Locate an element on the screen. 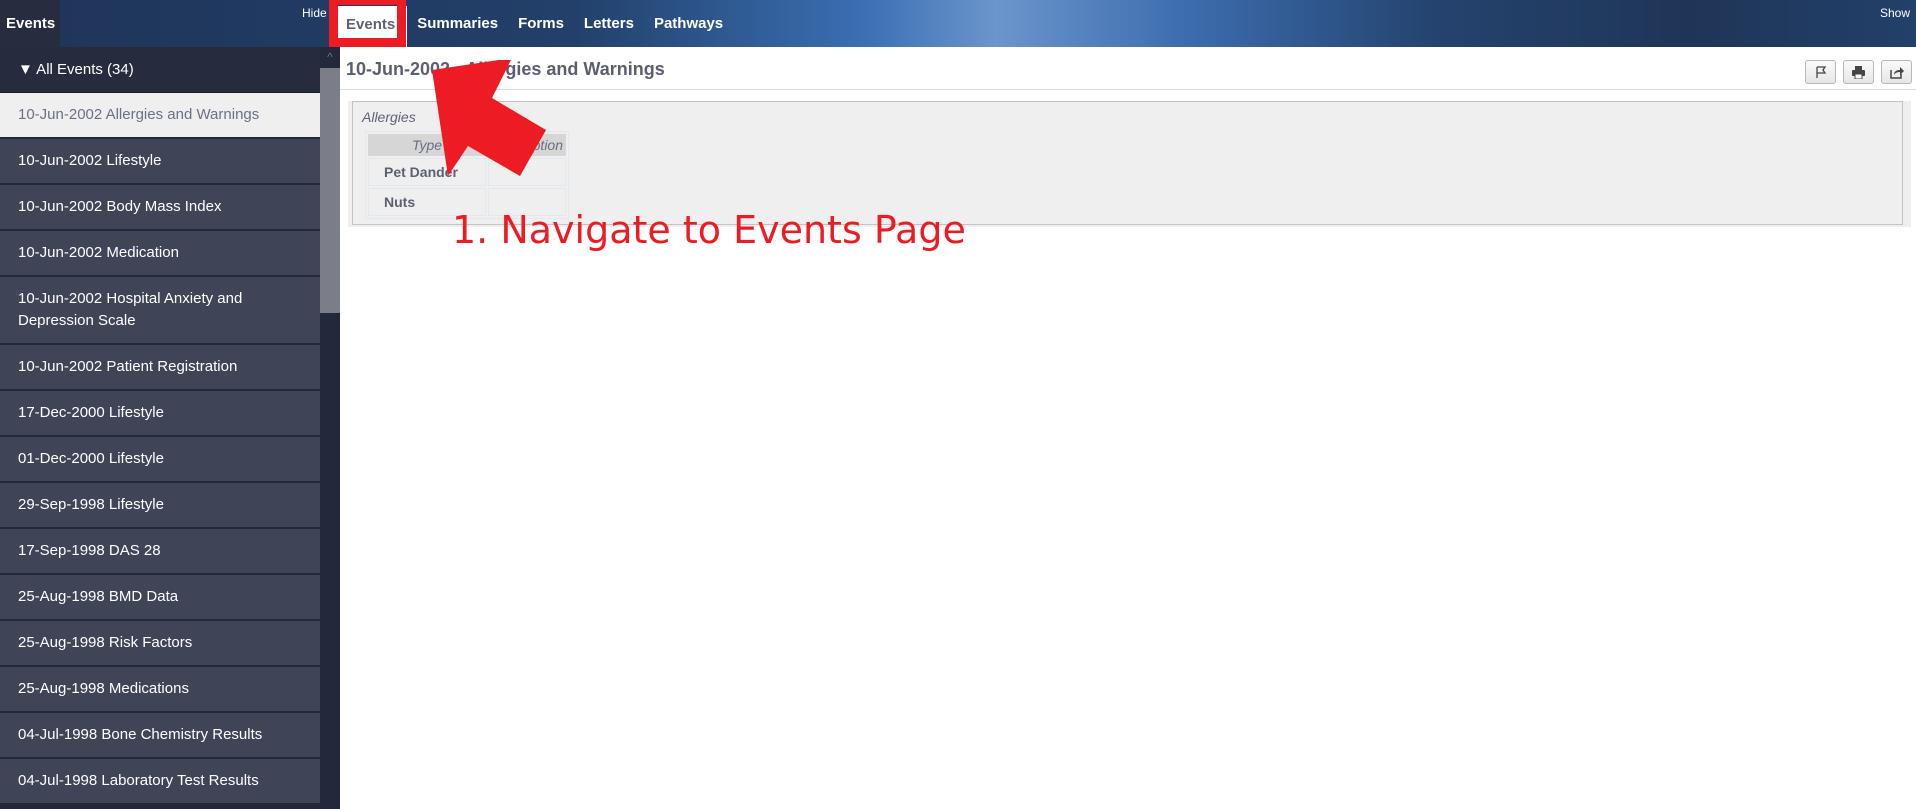 This screenshot has height=809, width=1916. print-button is located at coordinates (1858, 72).